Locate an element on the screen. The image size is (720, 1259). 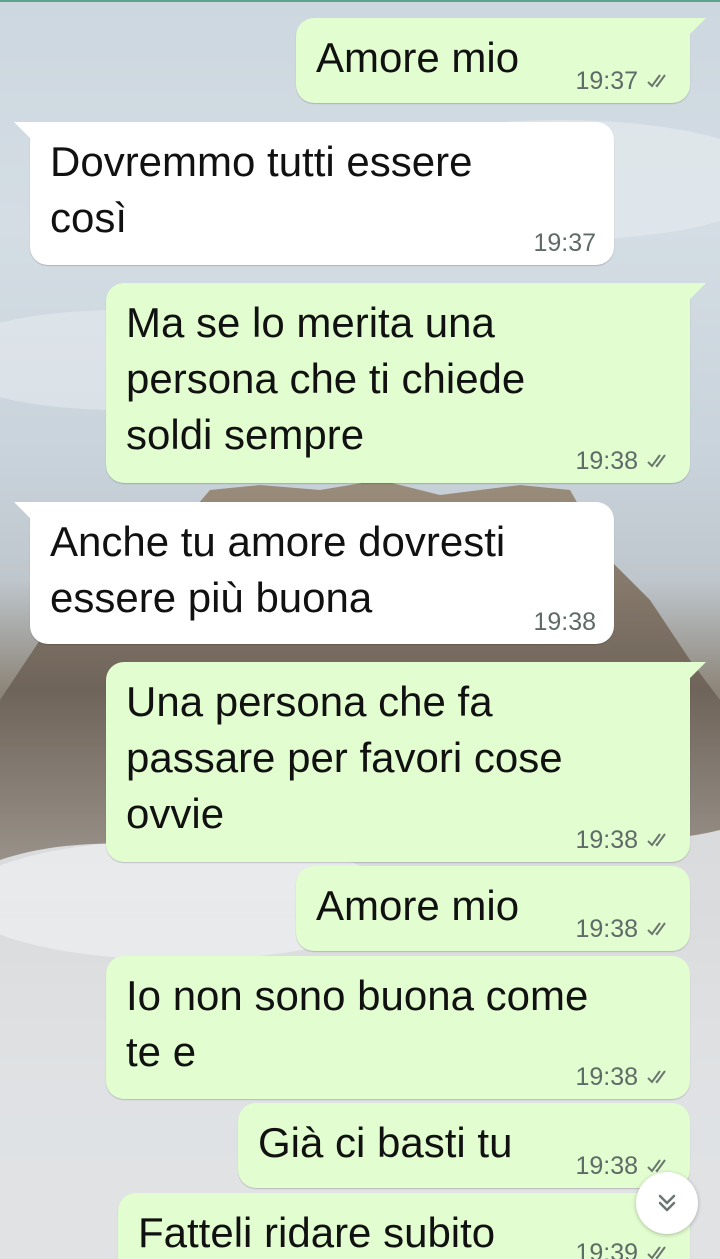
message-text: Io non sono buona come te e is located at coordinates (357, 1023).